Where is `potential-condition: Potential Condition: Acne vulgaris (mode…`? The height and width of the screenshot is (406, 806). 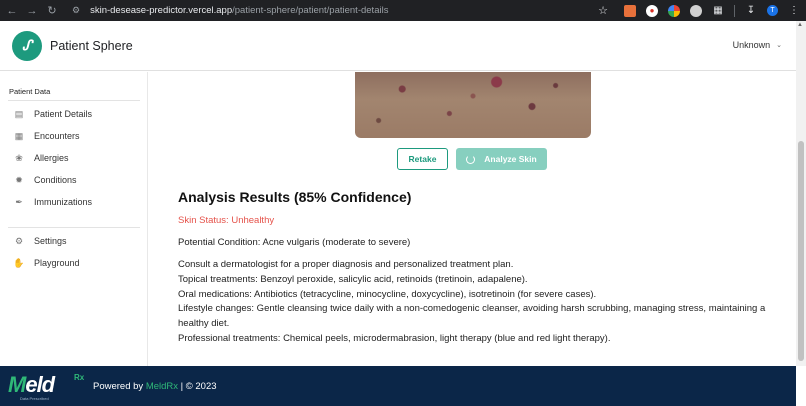 potential-condition: Potential Condition: Acne vulgaris (mode… is located at coordinates (294, 242).